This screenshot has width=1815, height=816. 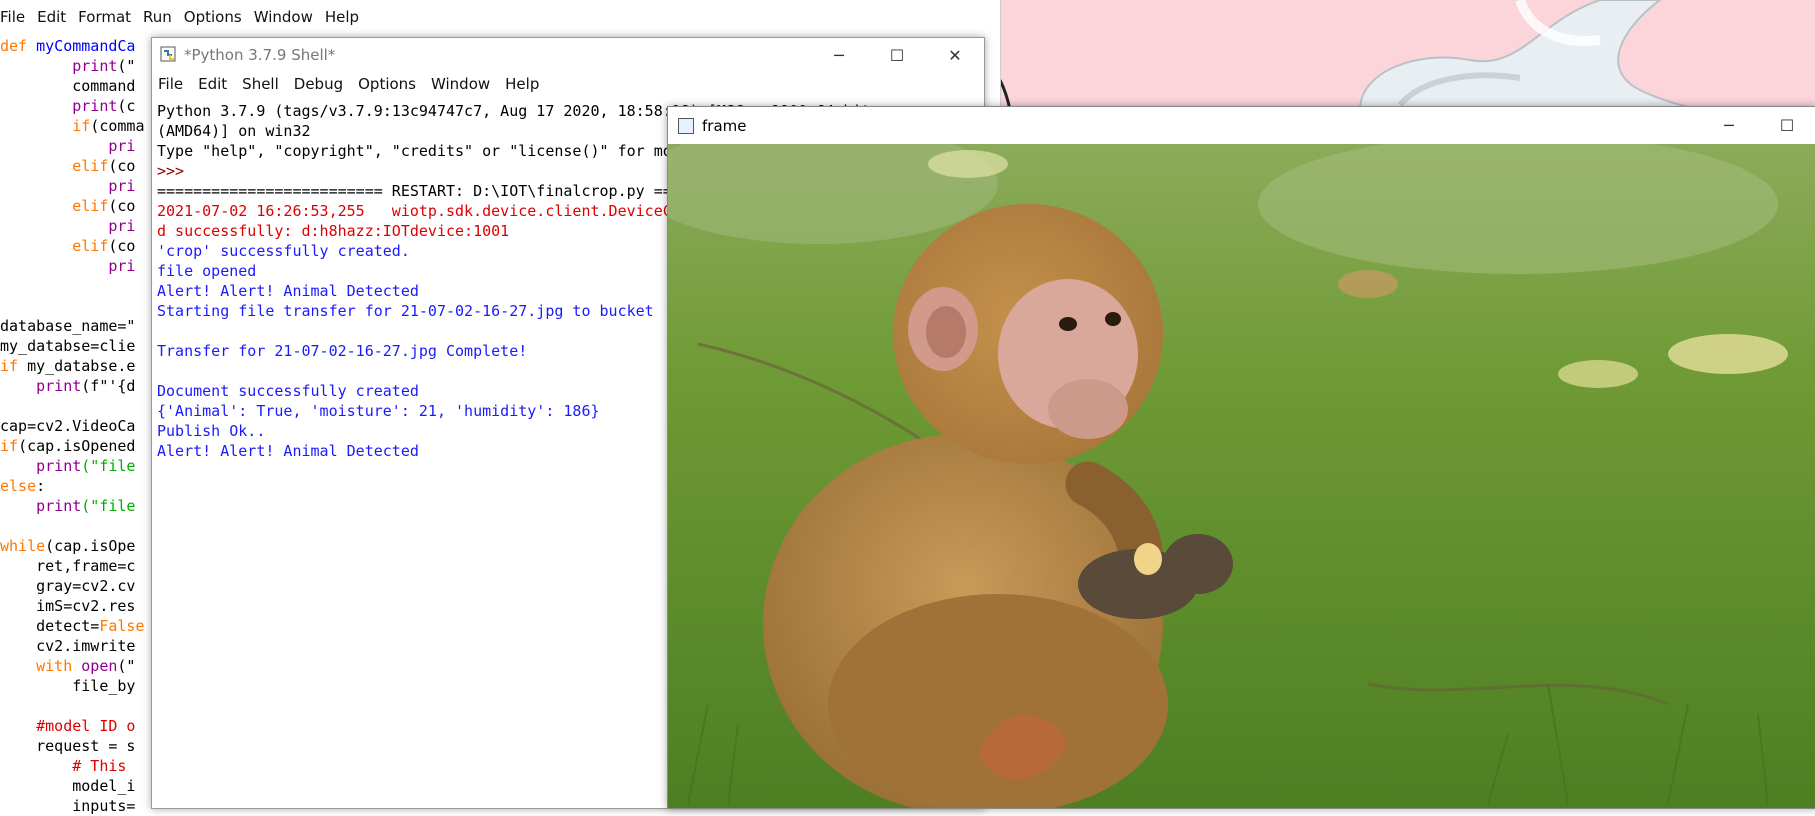 What do you see at coordinates (72, 726) in the screenshot?
I see `editor-code-line: #model ID o` at bounding box center [72, 726].